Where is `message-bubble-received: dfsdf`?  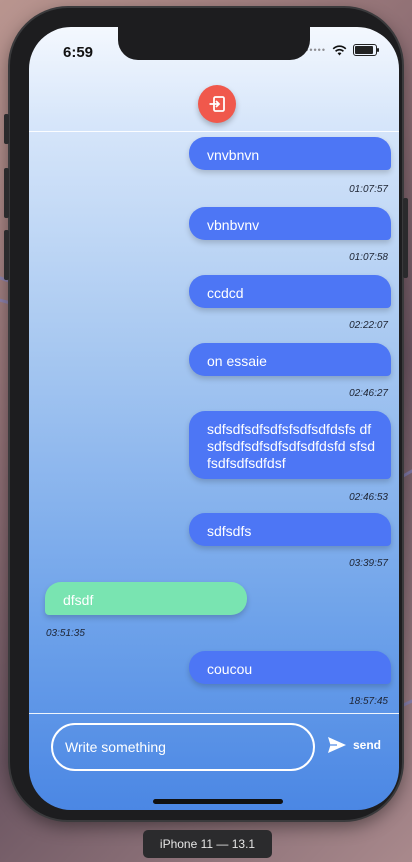
message-bubble-received: dfsdf is located at coordinates (146, 598).